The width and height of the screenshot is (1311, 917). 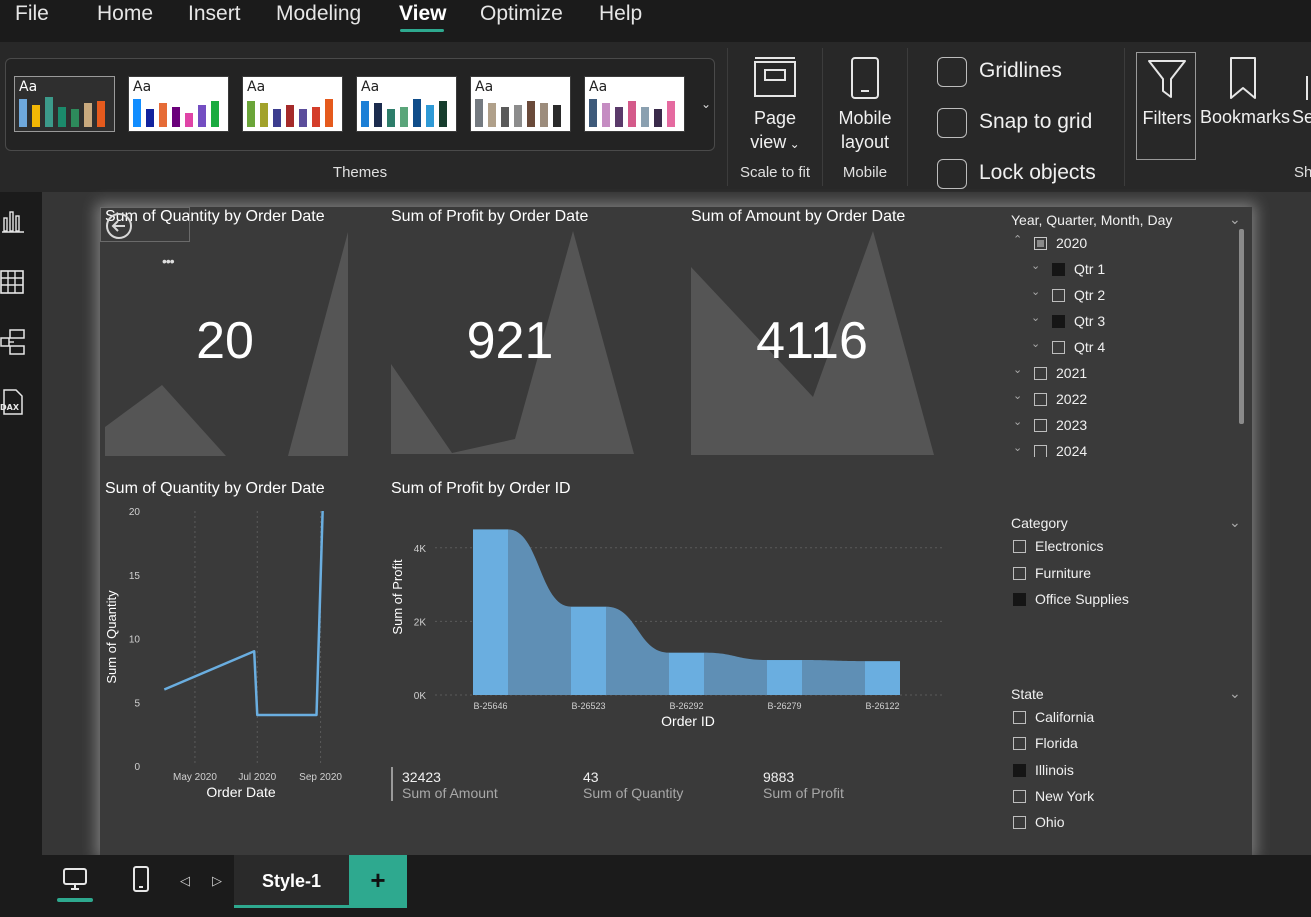 I want to click on card-visual-profit: Sum of Profit by Order Date 921, so click(x=515, y=332).